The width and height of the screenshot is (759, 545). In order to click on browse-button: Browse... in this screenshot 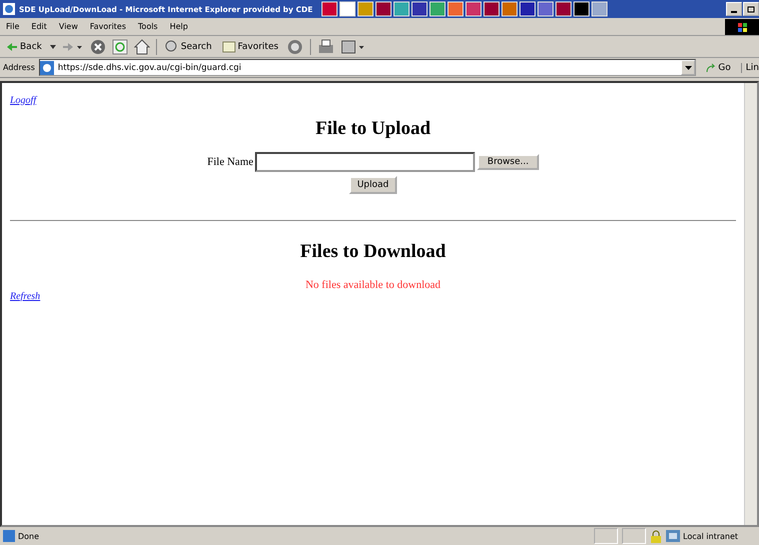, I will do `click(508, 162)`.